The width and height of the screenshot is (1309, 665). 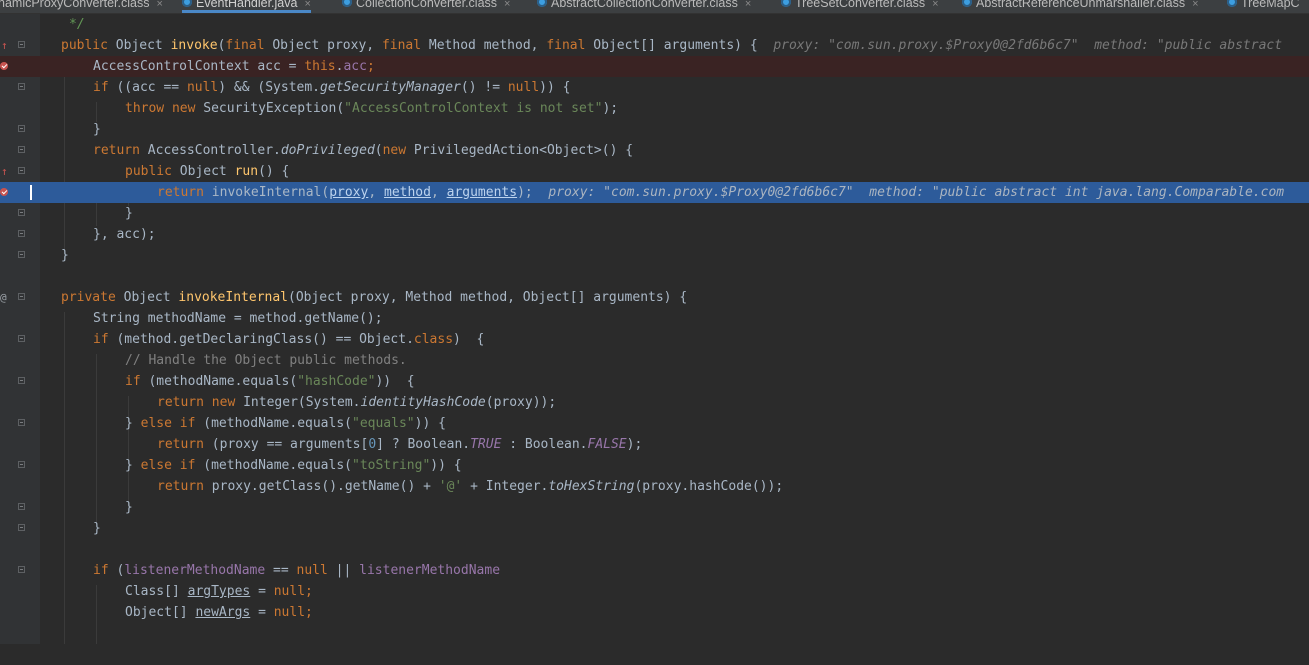 What do you see at coordinates (654, 360) in the screenshot?
I see `code-line: // Handle the Object public methods.` at bounding box center [654, 360].